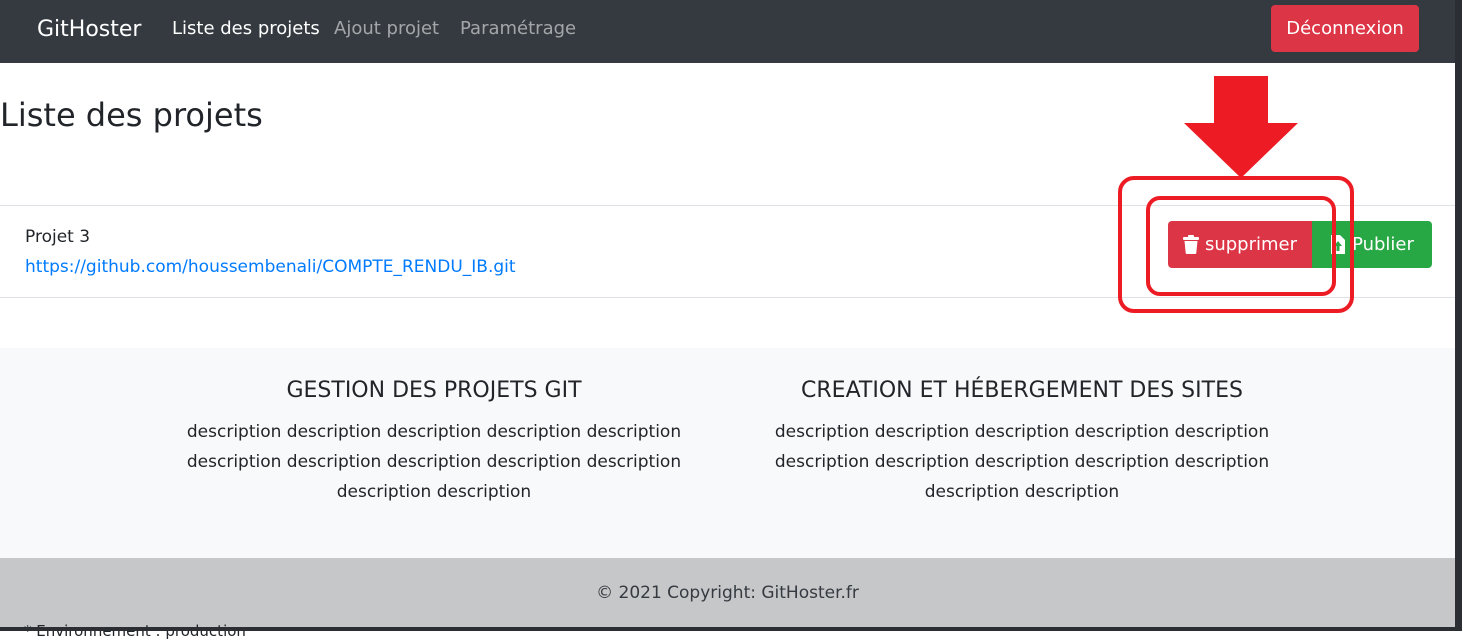 This screenshot has height=640, width=1462. I want to click on window-edge, so click(1458, 315).